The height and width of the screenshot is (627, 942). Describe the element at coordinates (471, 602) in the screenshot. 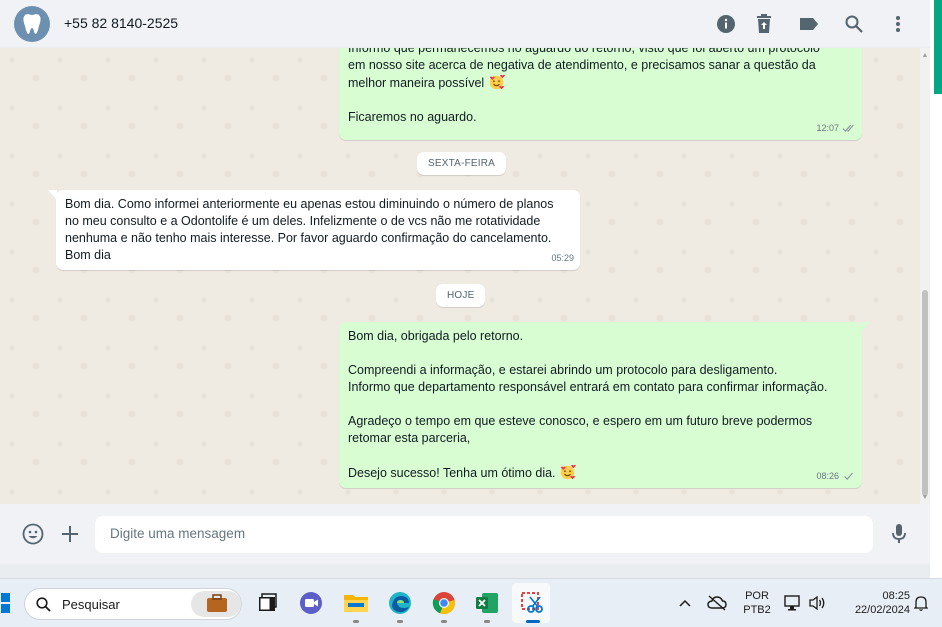

I see `windows-taskbar: Pesquisar POR PTB2 08:25 22/02/2024` at that location.